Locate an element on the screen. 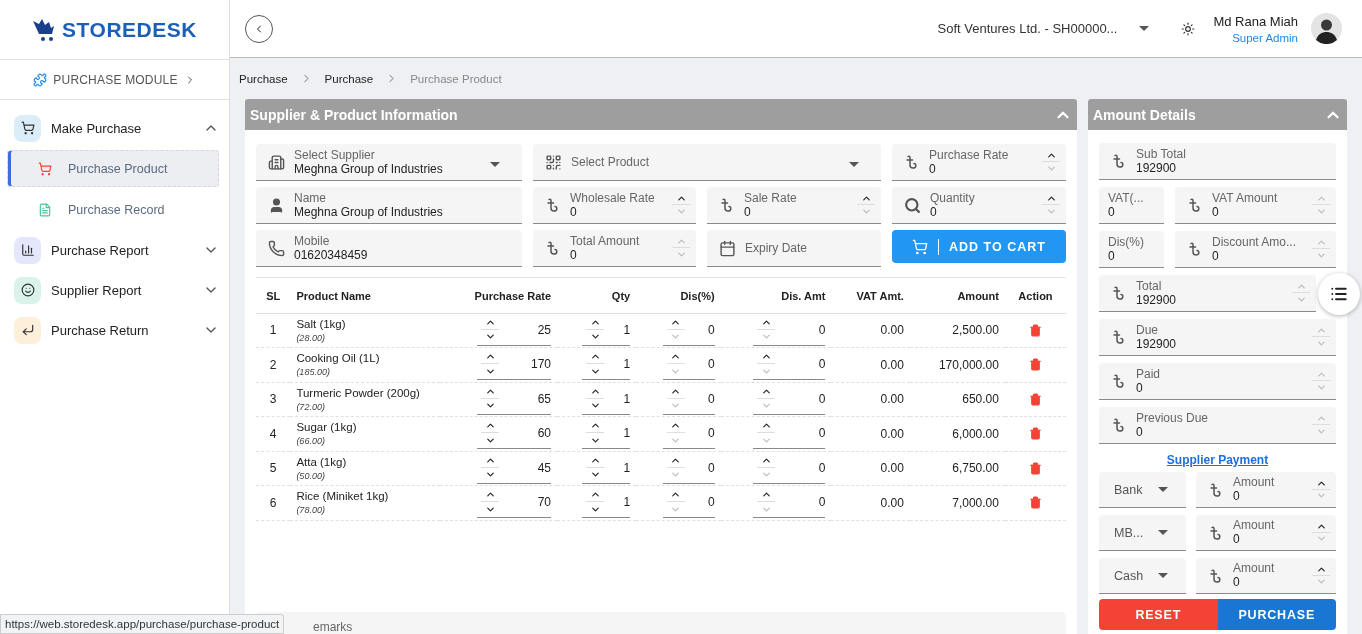  nav-subitem: Purchase Record is located at coordinates (113, 209).